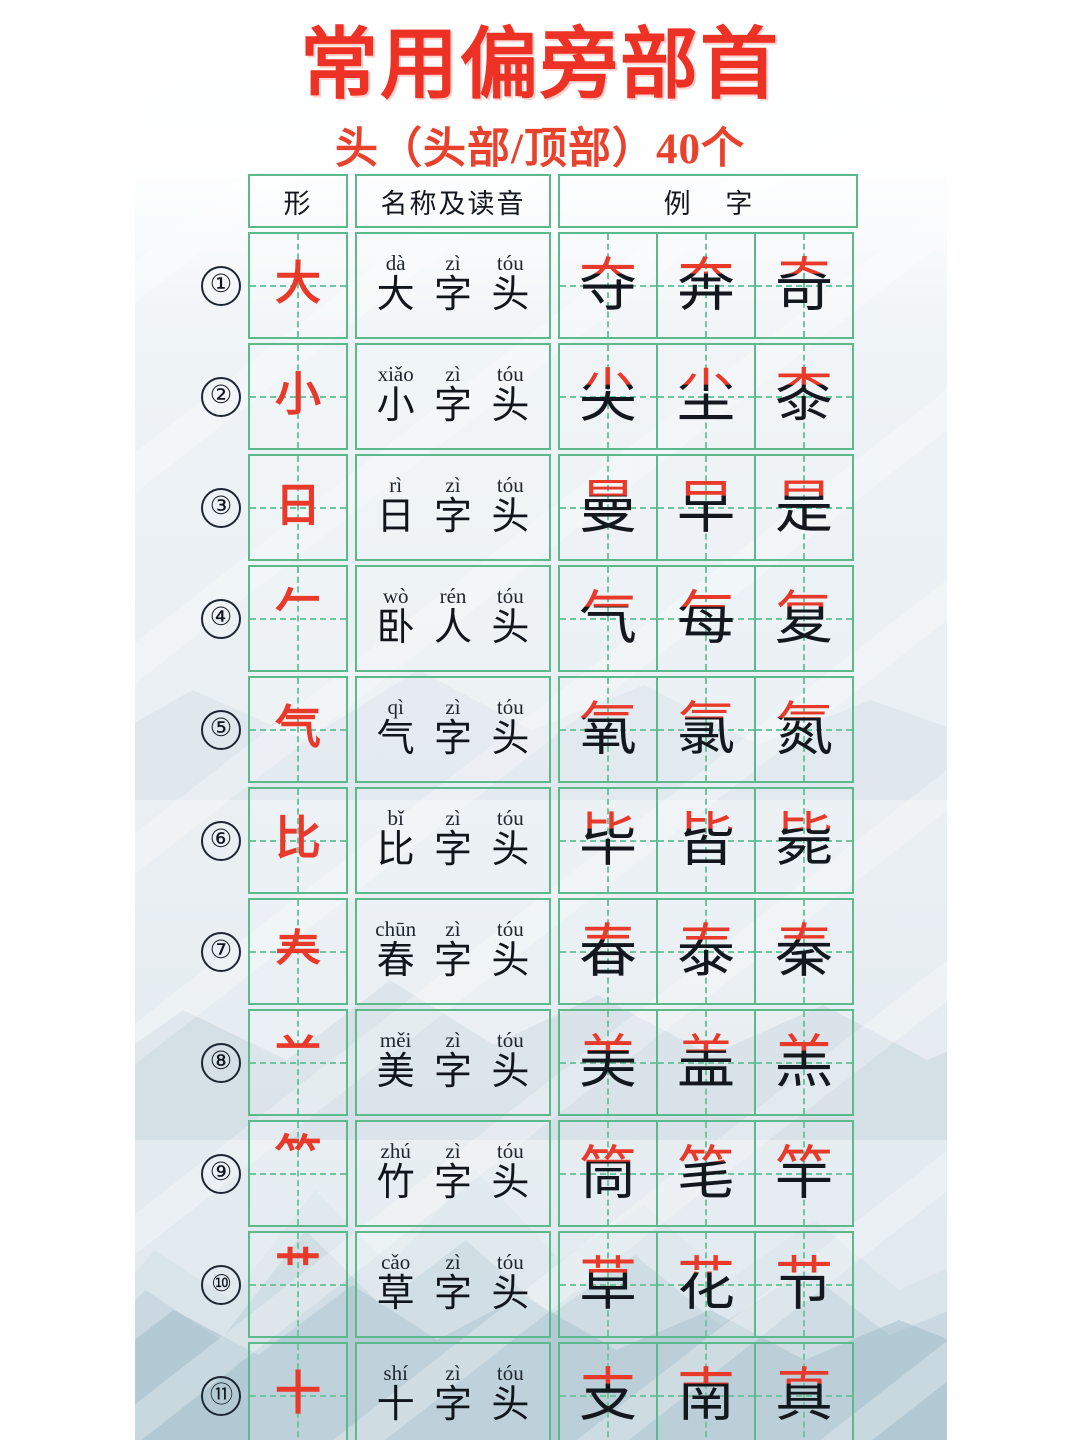 This screenshot has height=1440, width=1080. I want to click on example-chars-group: 毕皆毙, so click(708, 840).